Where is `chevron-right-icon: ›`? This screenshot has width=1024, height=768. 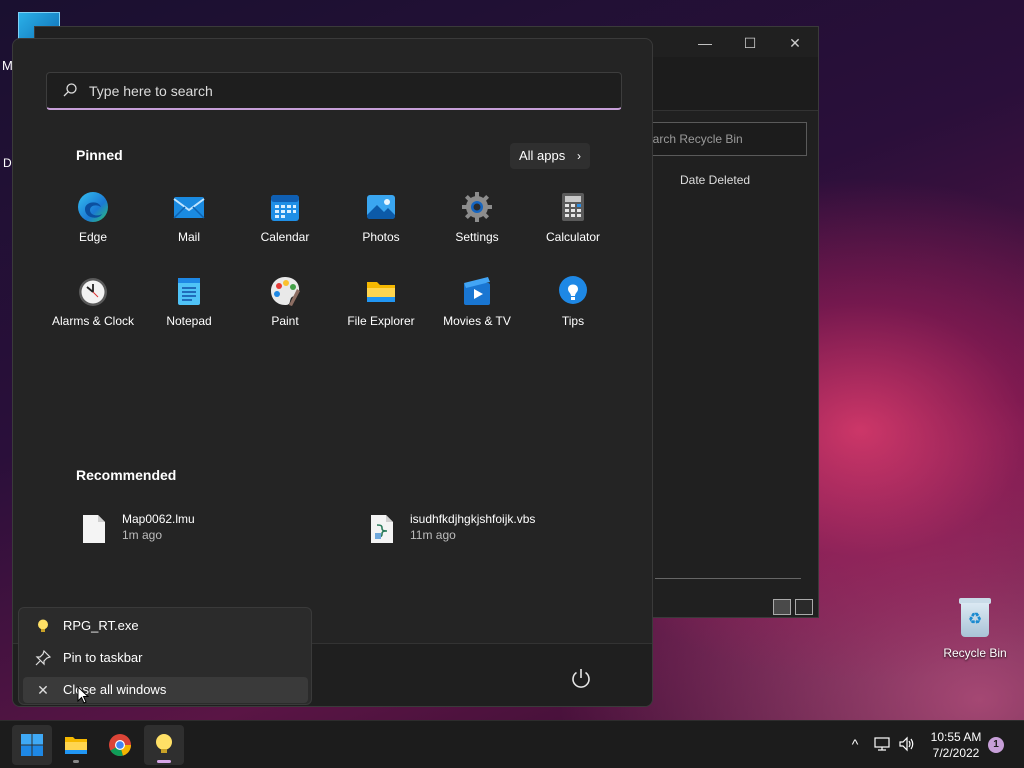 chevron-right-icon: › is located at coordinates (579, 156).